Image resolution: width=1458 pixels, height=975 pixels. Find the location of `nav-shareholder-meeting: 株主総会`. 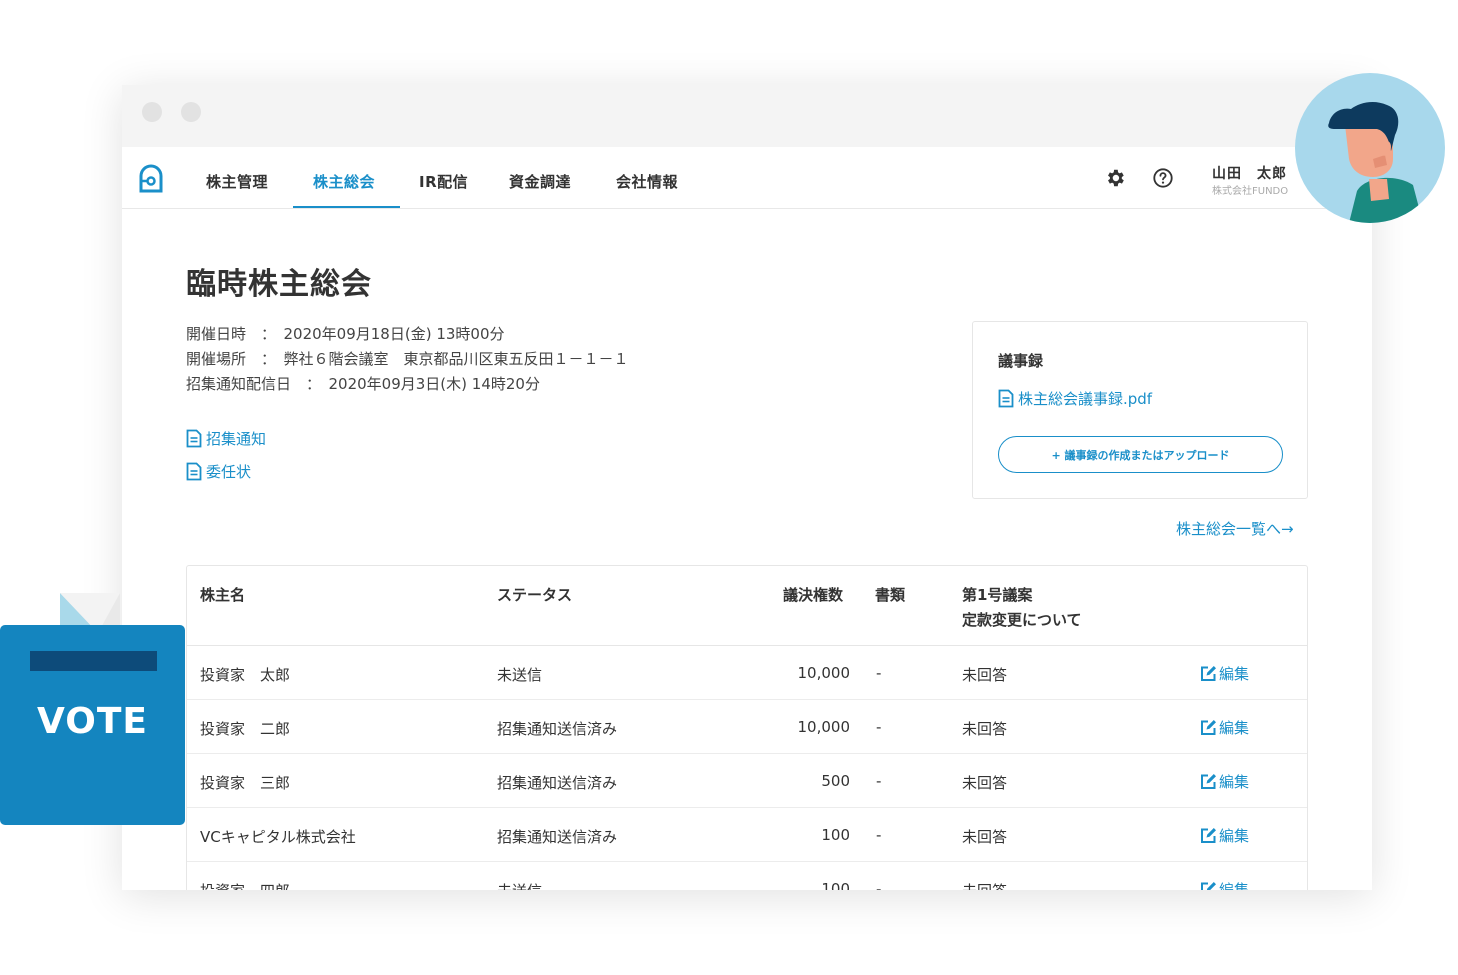

nav-shareholder-meeting: 株主総会 is located at coordinates (344, 181).